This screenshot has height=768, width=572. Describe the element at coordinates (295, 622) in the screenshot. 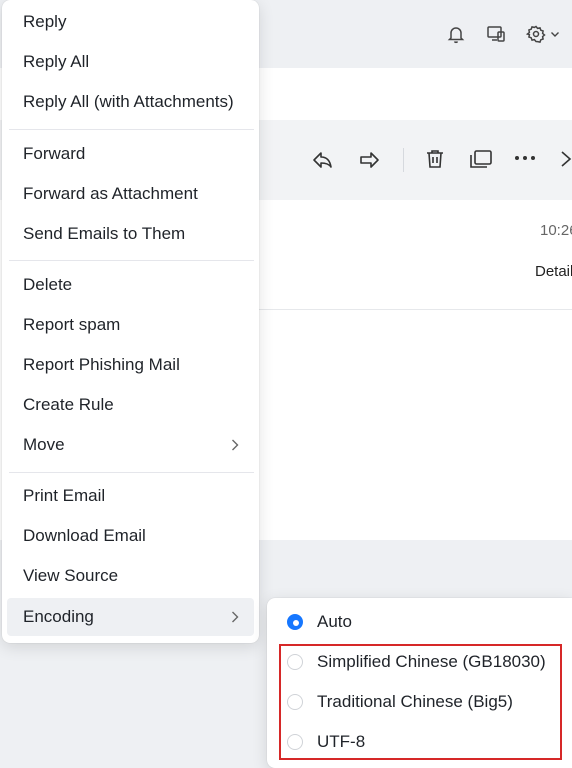

I see `radio-checked-icon` at that location.